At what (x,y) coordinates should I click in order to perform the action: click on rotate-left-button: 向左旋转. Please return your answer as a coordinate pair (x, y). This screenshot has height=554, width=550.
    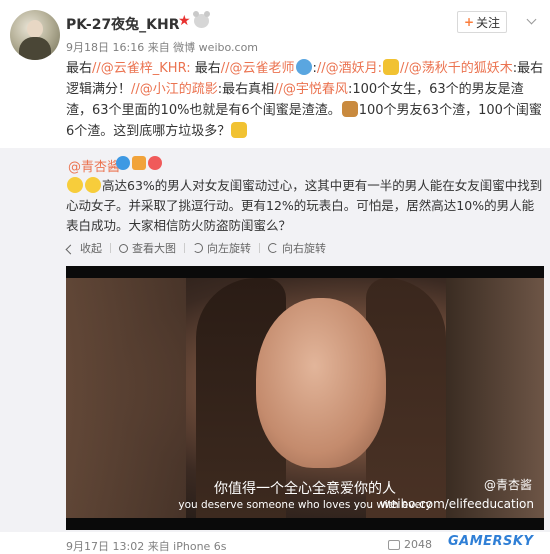
    Looking at the image, I should click on (222, 248).